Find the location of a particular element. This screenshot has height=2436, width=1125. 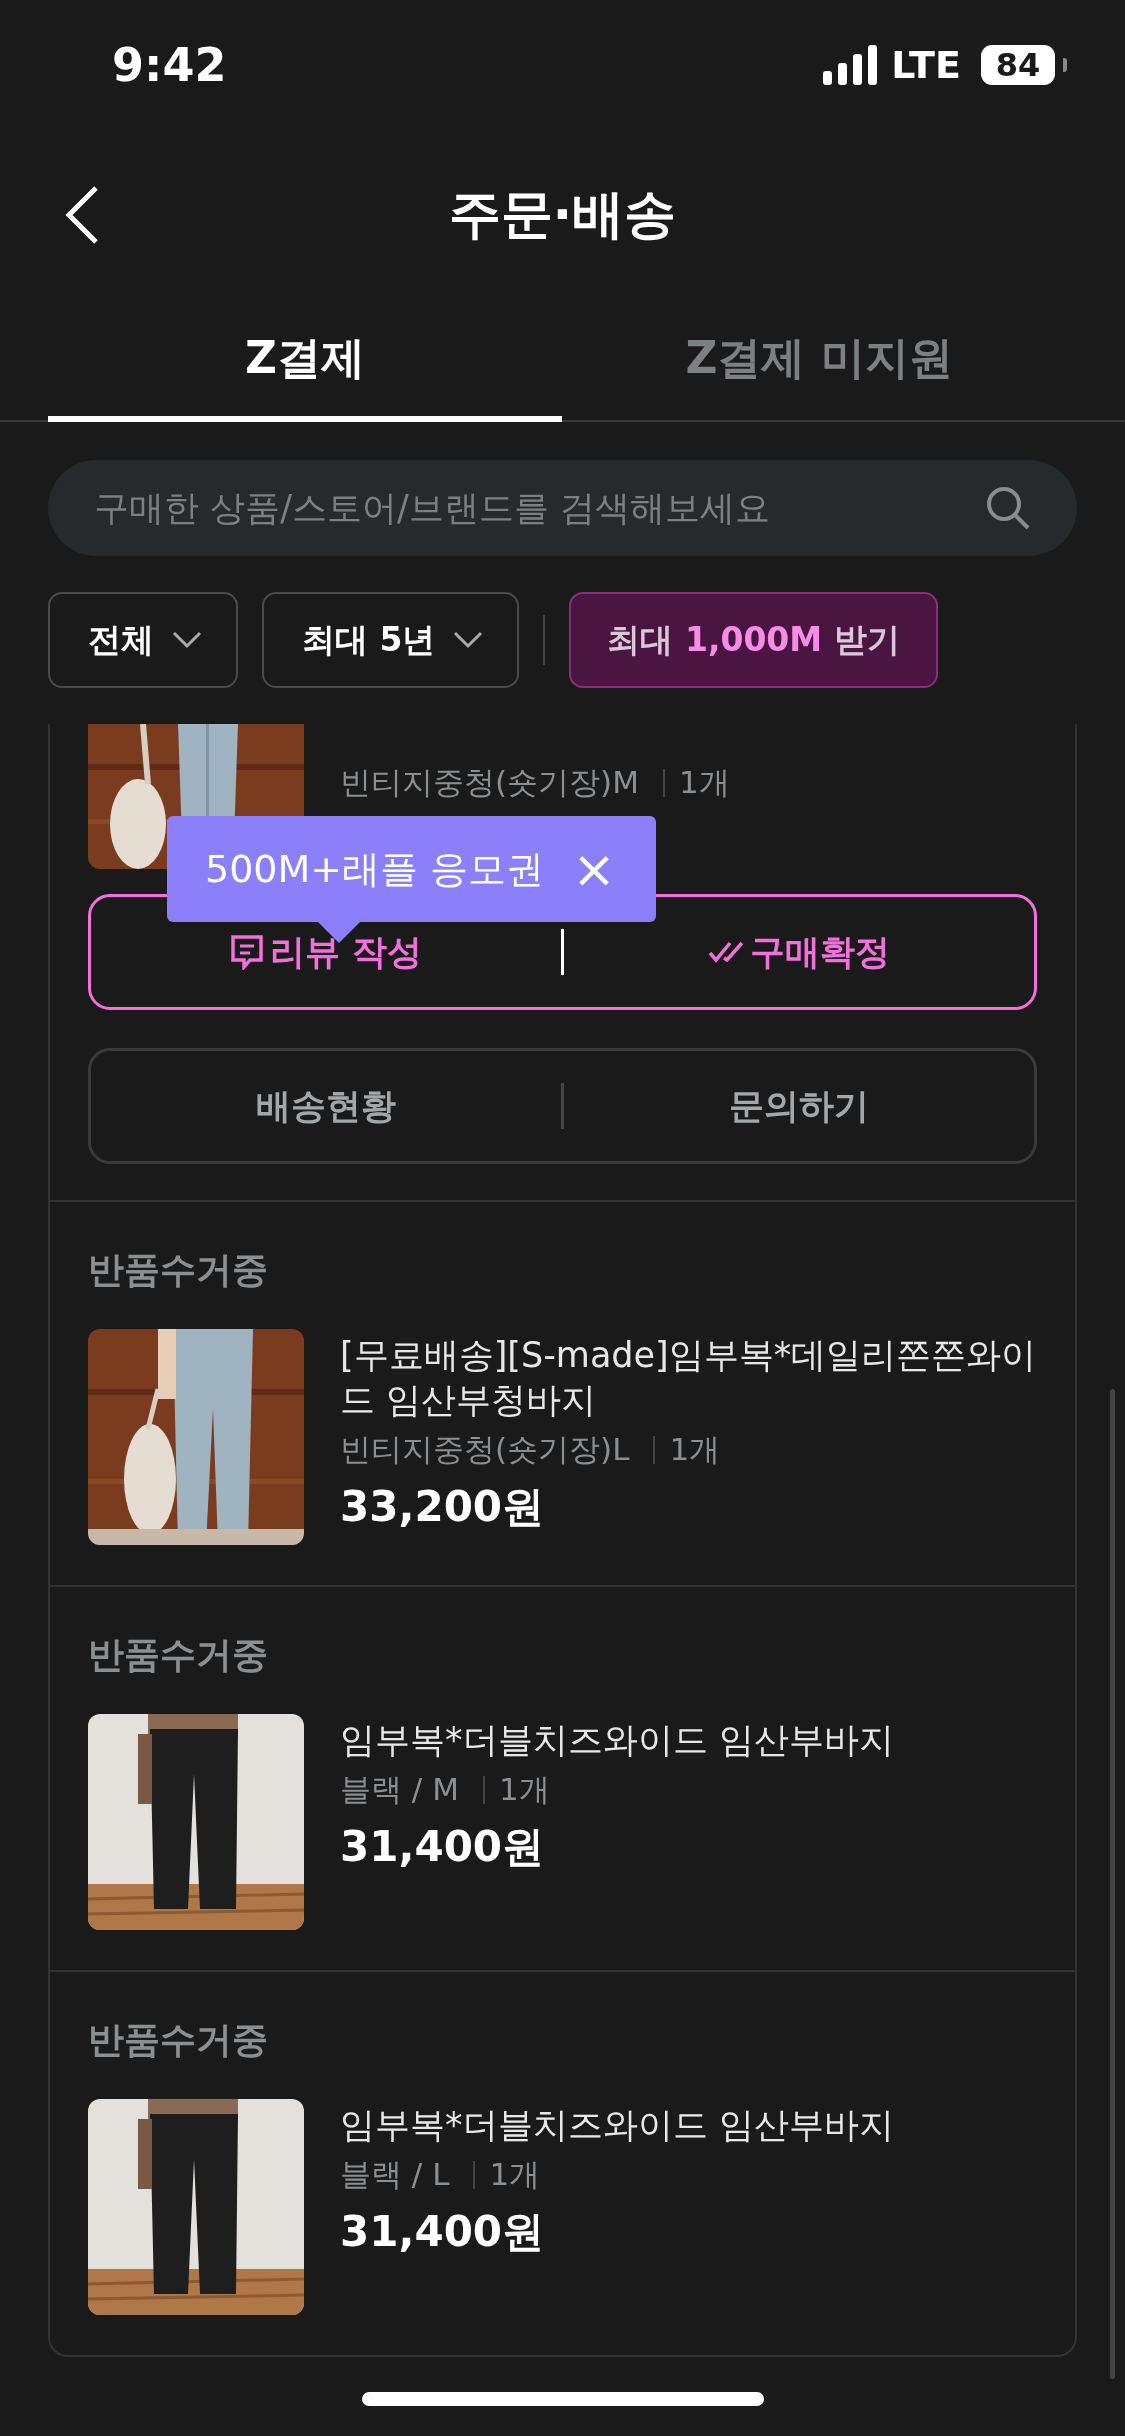

search-field: 구매한 상품/스토어/브랜드를 검색해보세요 is located at coordinates (562, 508).